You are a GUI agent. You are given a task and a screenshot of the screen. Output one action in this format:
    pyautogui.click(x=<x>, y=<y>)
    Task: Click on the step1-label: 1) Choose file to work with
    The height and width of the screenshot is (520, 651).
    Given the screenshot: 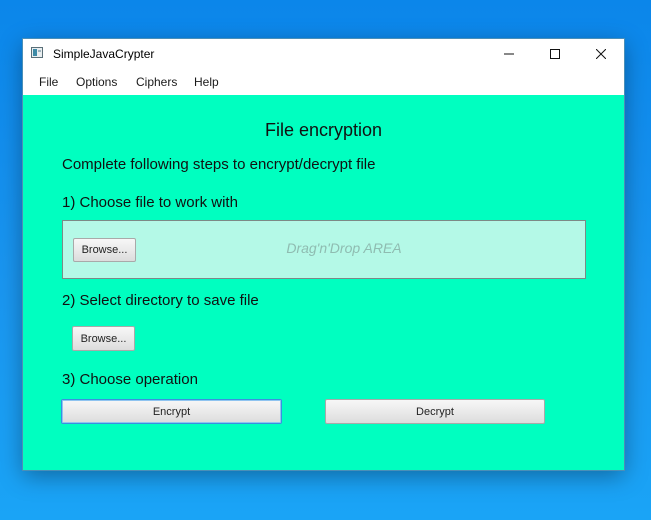 What is the action you would take?
    pyautogui.click(x=150, y=202)
    